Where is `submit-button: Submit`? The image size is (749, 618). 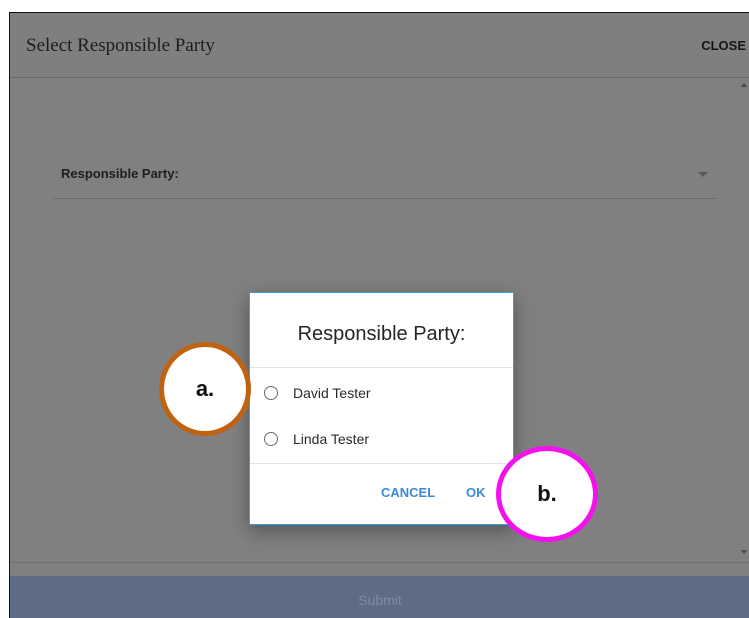 submit-button: Submit is located at coordinates (379, 597).